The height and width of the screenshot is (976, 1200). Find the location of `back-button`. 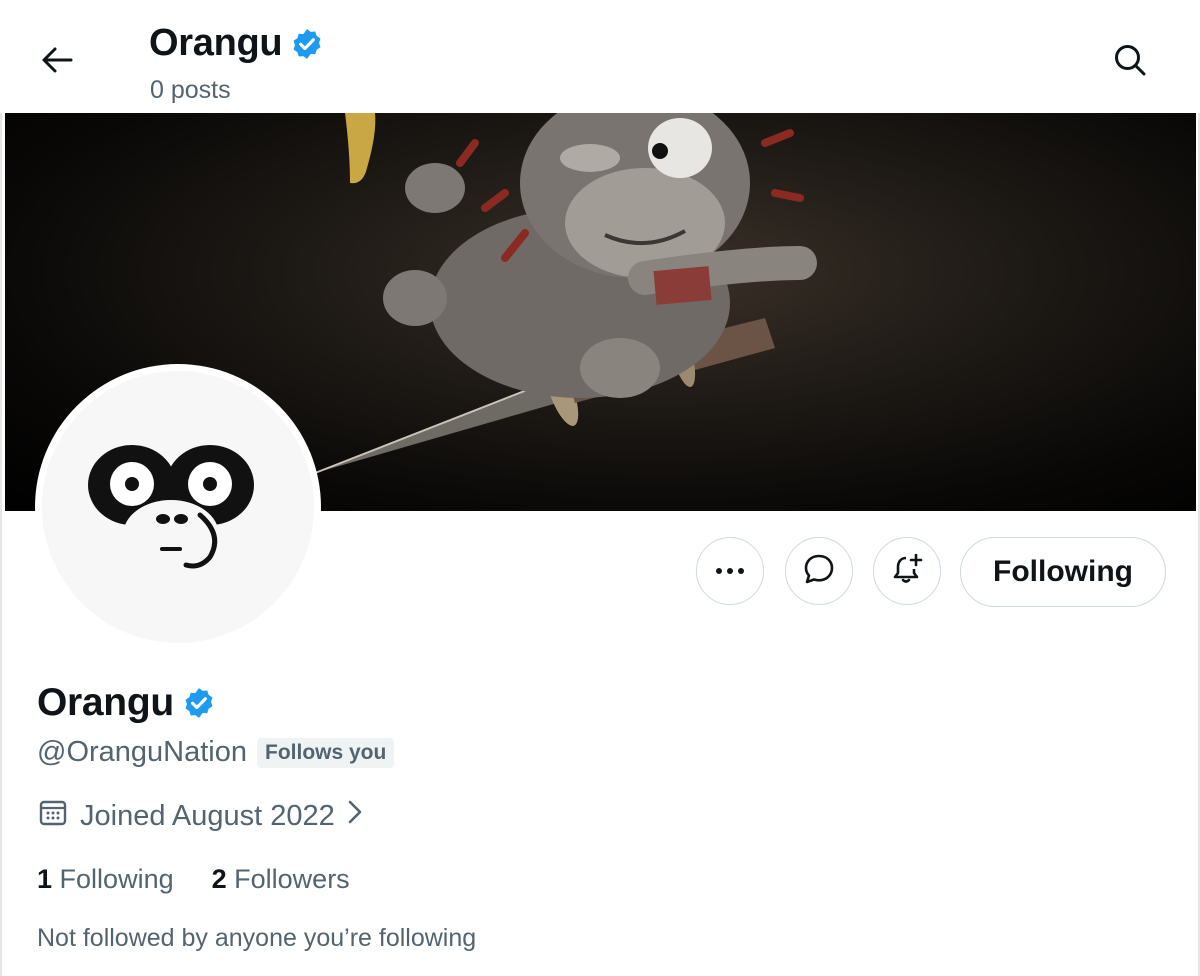

back-button is located at coordinates (57, 62).